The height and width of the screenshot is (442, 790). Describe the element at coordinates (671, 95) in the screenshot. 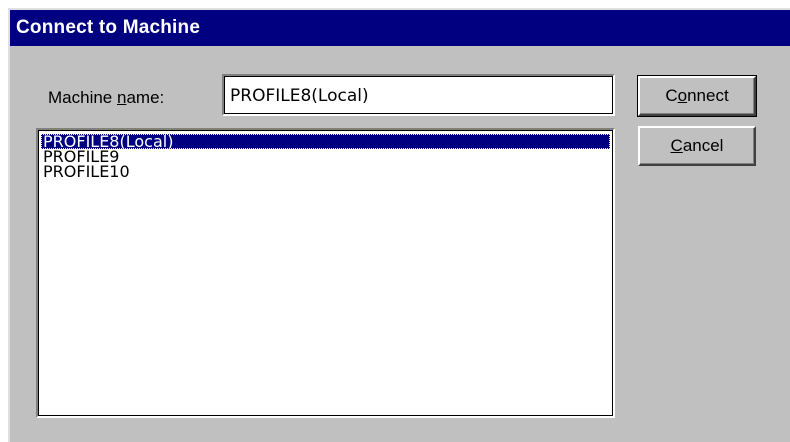

I see `connect-button-label-start: C` at that location.